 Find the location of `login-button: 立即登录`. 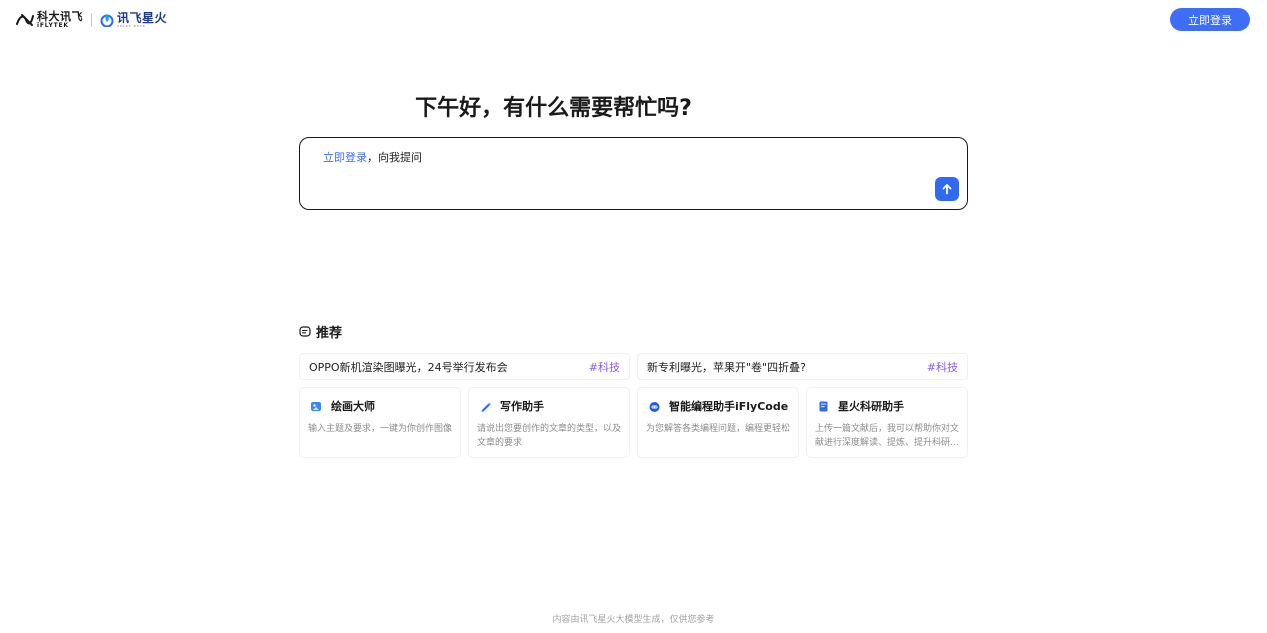

login-button: 立即登录 is located at coordinates (1210, 19).